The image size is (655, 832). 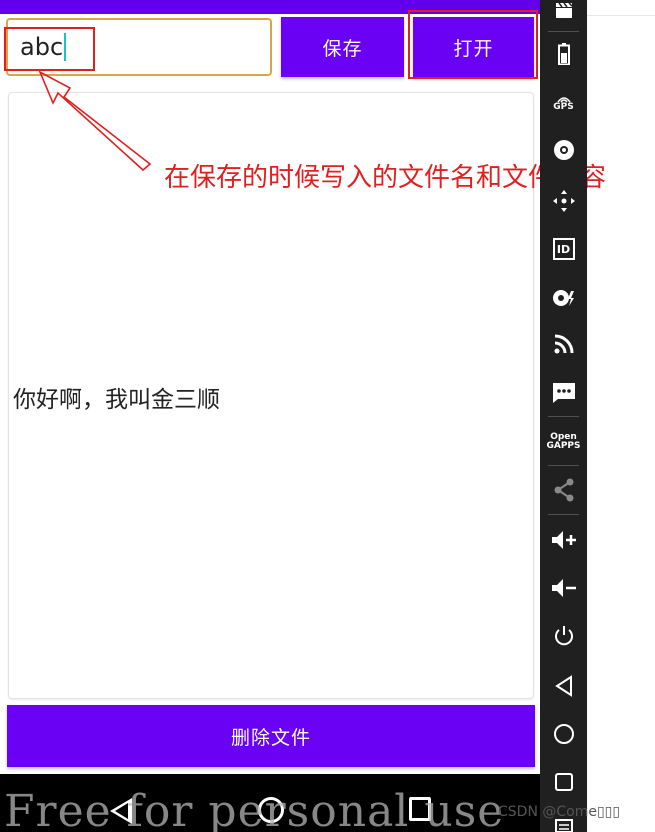 What do you see at coordinates (563, 298) in the screenshot?
I see `disc-icon` at bounding box center [563, 298].